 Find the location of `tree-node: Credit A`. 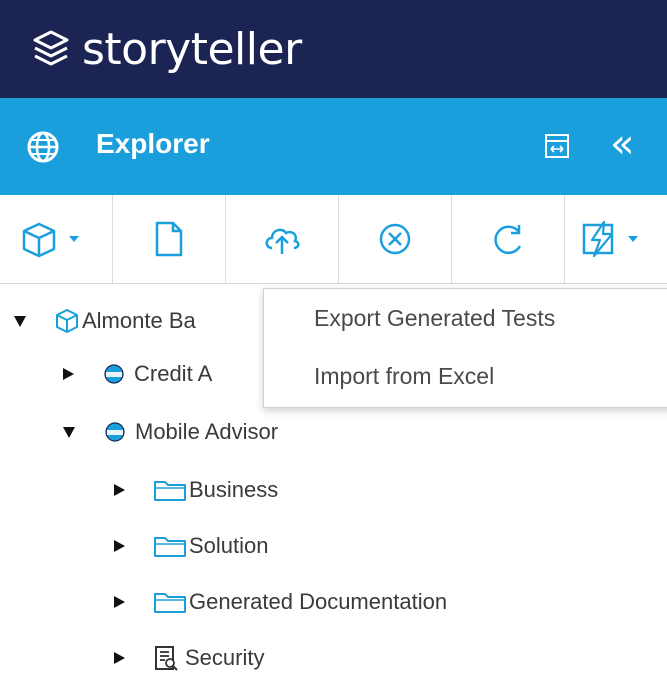

tree-node: Credit A is located at coordinates (137, 374).